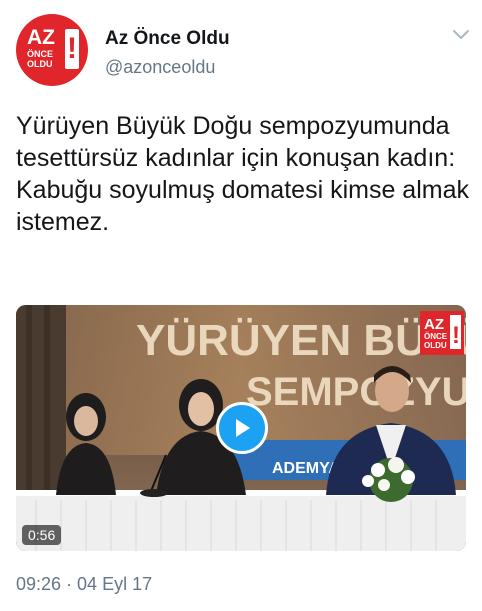 This screenshot has width=482, height=611. What do you see at coordinates (435, 345) in the screenshot?
I see `watermark-sub-line-2: OLDU` at bounding box center [435, 345].